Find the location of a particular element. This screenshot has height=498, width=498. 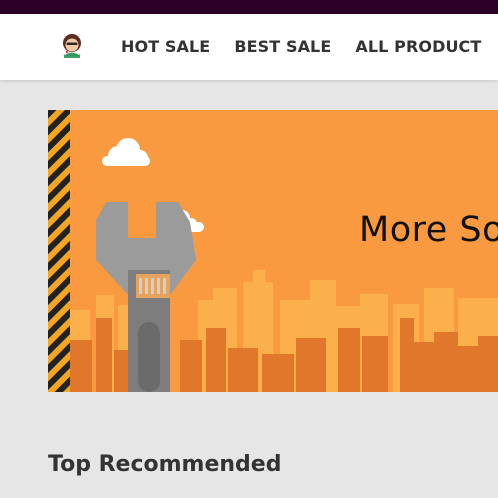

nav-hot-sale: HOT SALE is located at coordinates (165, 47).